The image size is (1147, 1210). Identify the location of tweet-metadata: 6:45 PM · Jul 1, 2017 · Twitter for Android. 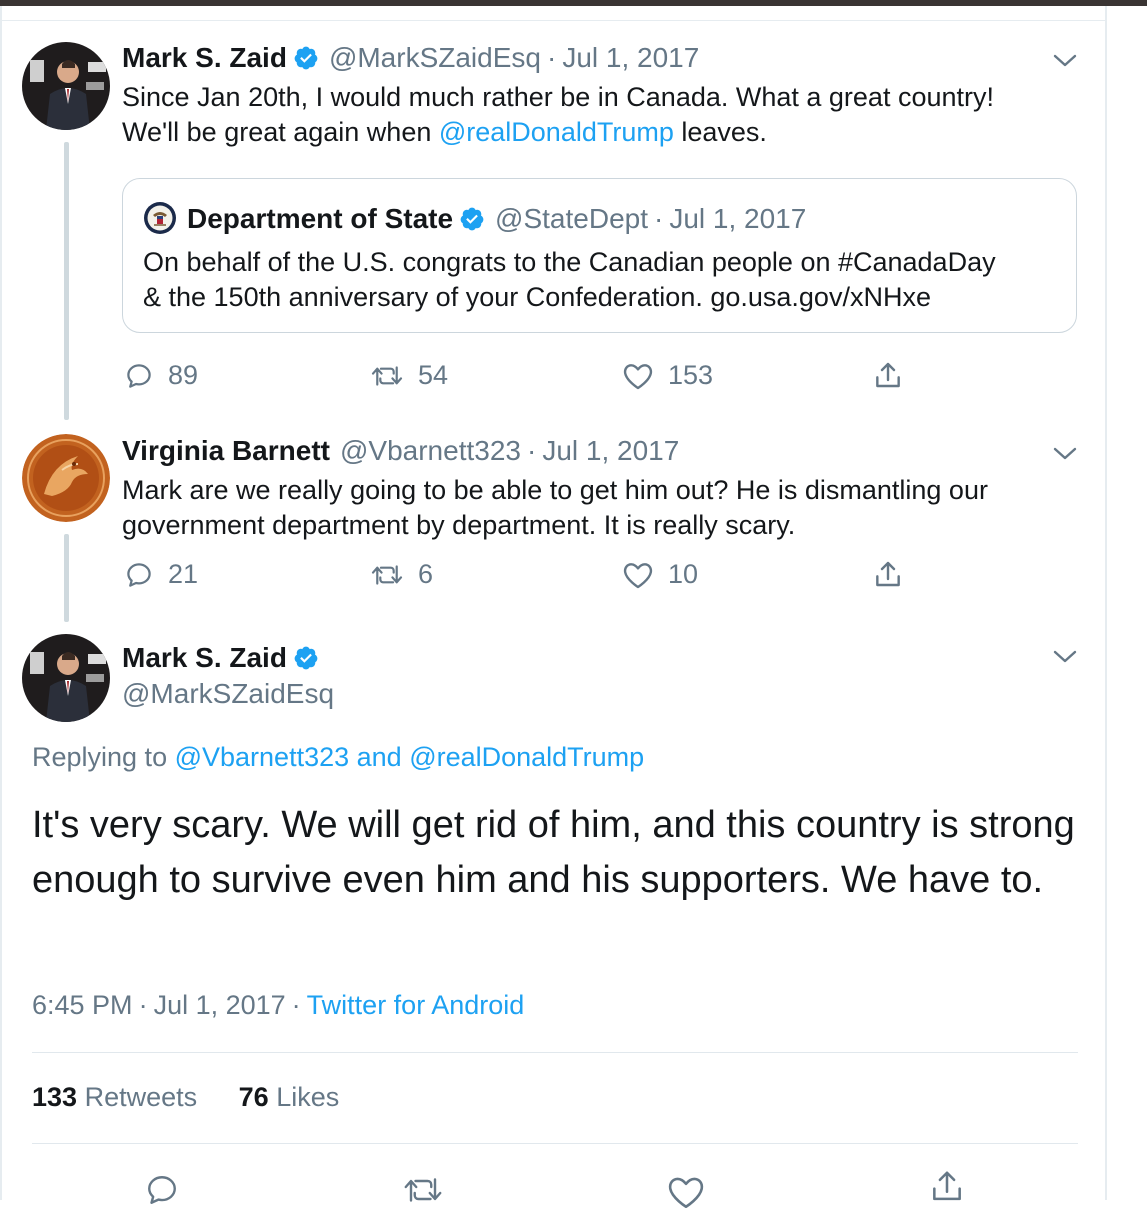
(278, 1005).